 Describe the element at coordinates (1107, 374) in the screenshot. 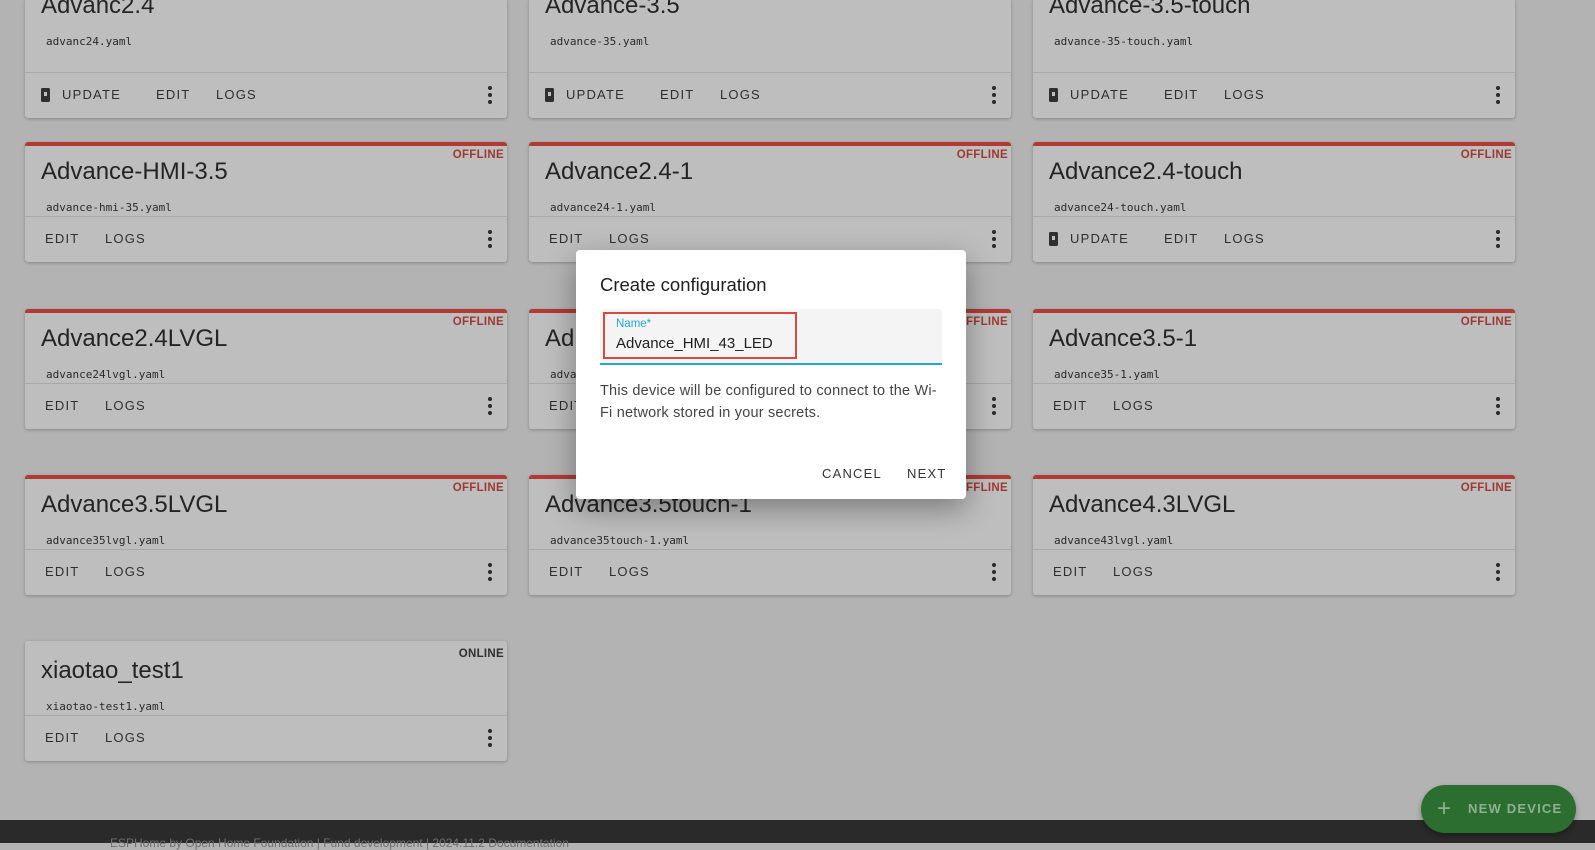

I see `device-config-file: advance35-1.yaml` at that location.